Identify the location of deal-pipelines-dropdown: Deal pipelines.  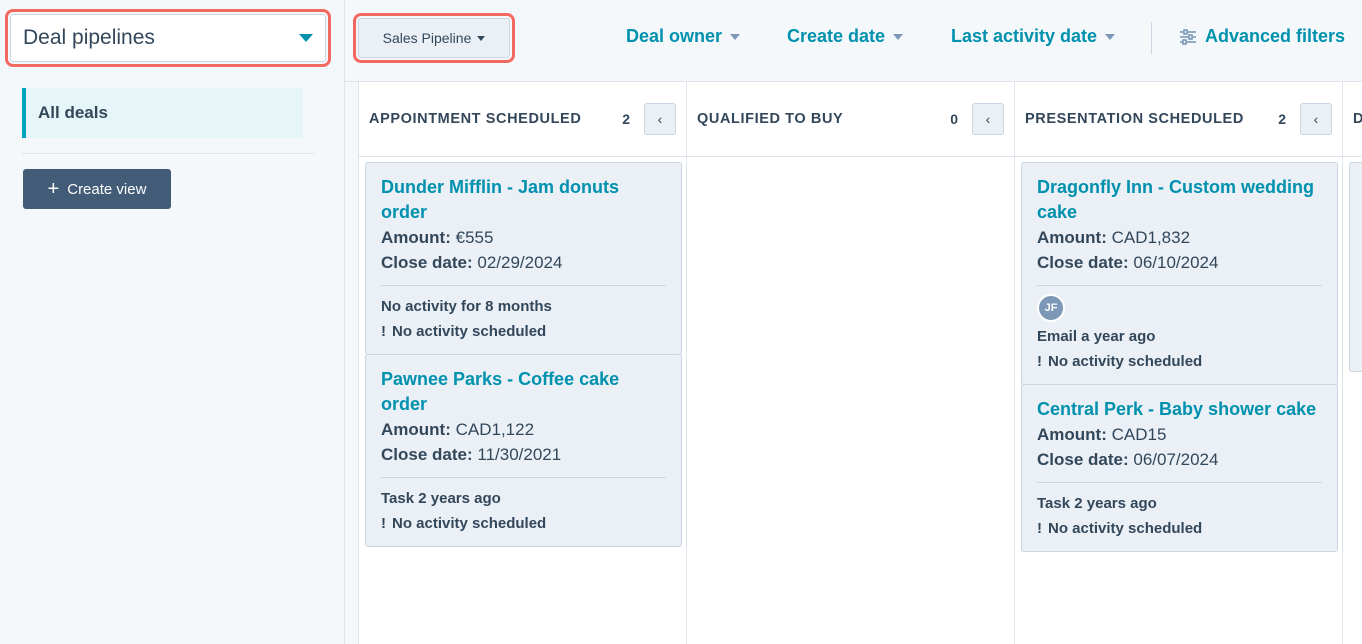
(168, 38).